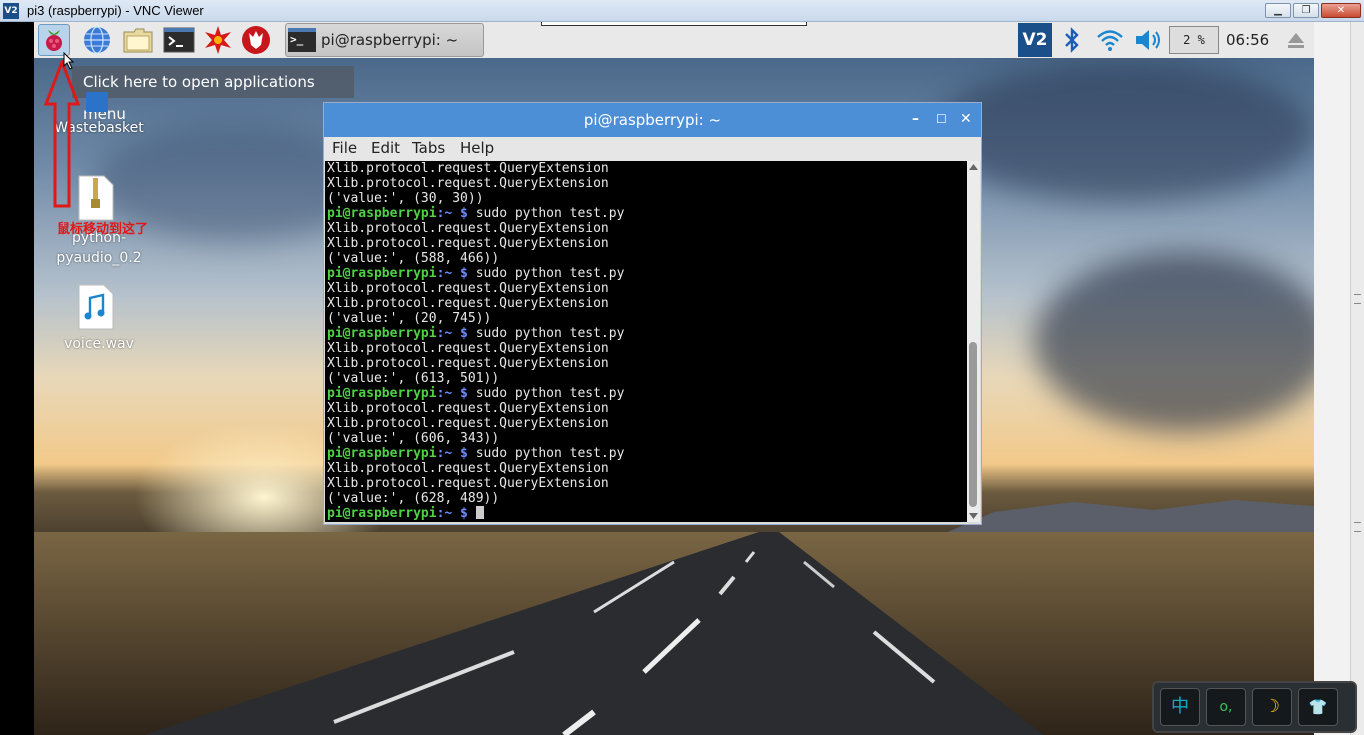 This screenshot has height=735, width=1364. I want to click on annotation-arrow-icon, so click(62, 134).